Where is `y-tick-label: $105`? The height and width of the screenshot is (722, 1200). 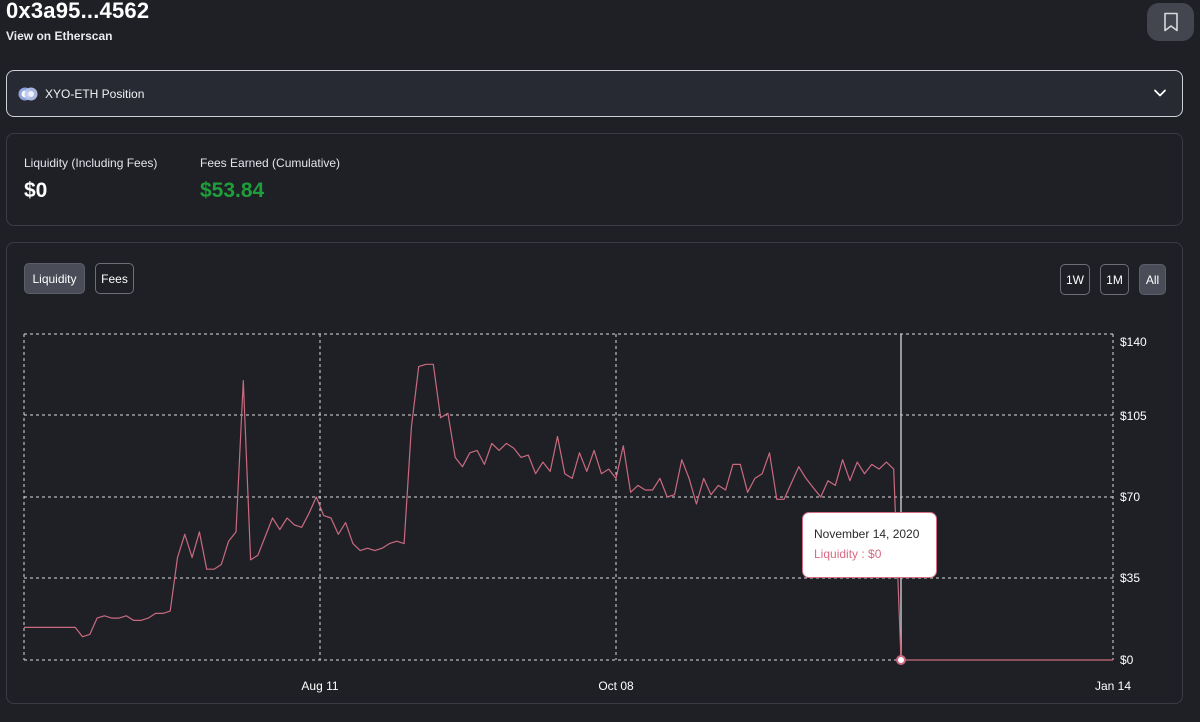
y-tick-label: $105 is located at coordinates (1133, 416).